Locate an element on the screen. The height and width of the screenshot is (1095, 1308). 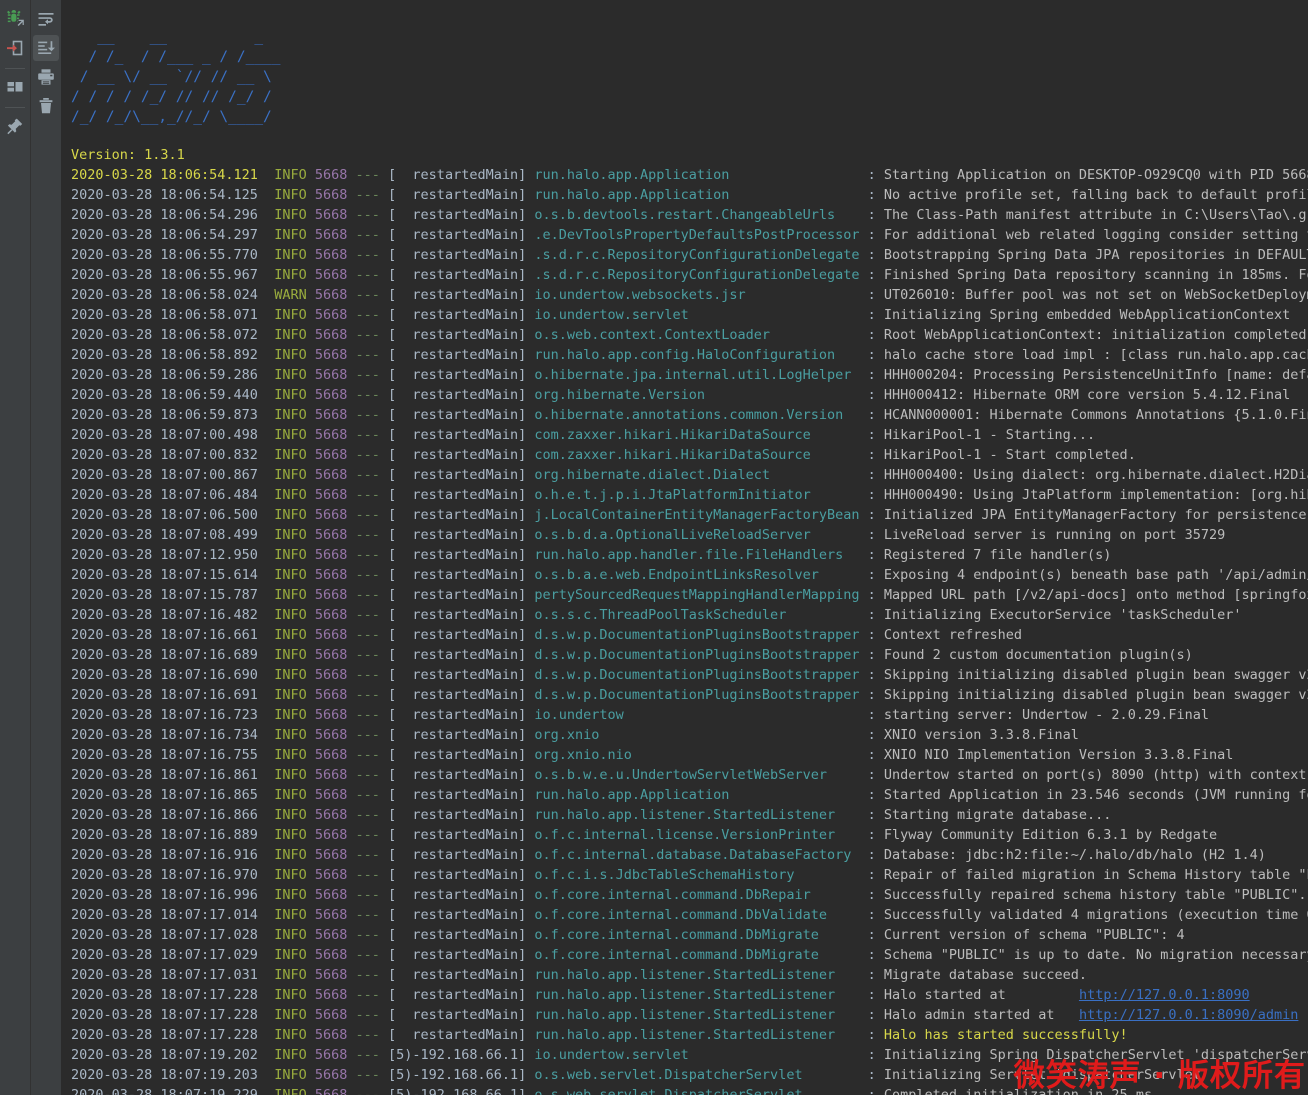
log-timestamp: 2020-03-28 18:07:15.787 is located at coordinates (164, 594).